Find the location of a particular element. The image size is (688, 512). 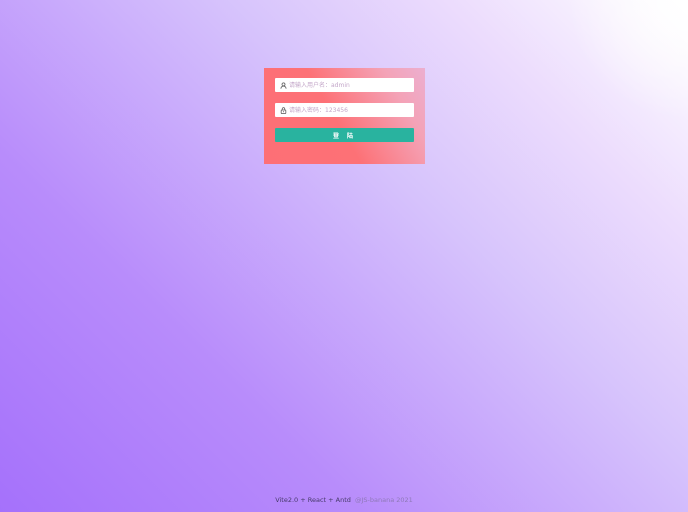

lock-icon is located at coordinates (283, 110).